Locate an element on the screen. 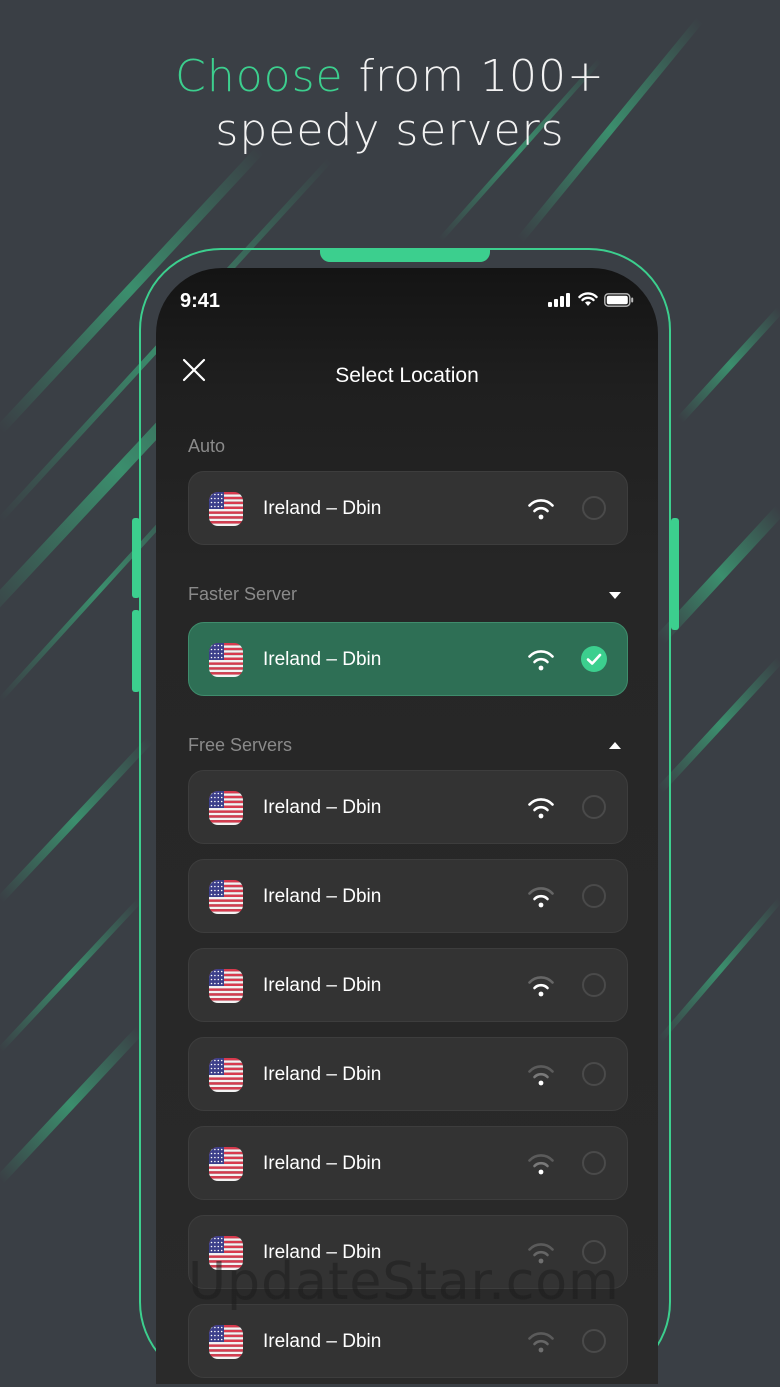 This screenshot has height=1387, width=780. server-row-faster: Ireland – Dbin is located at coordinates (408, 659).